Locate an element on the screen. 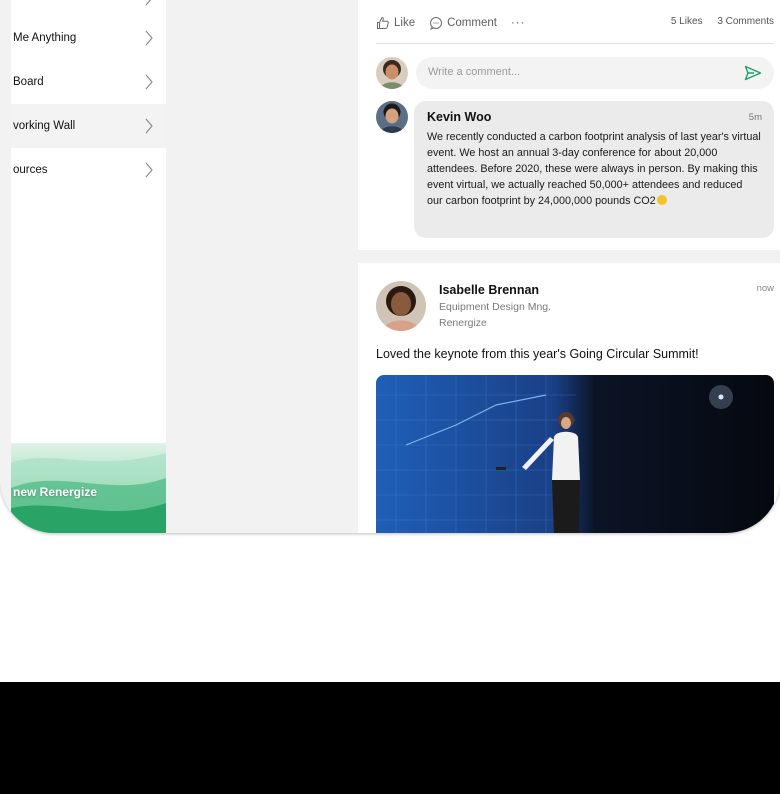 This screenshot has height=794, width=780. more-options-button: ··· is located at coordinates (518, 23).